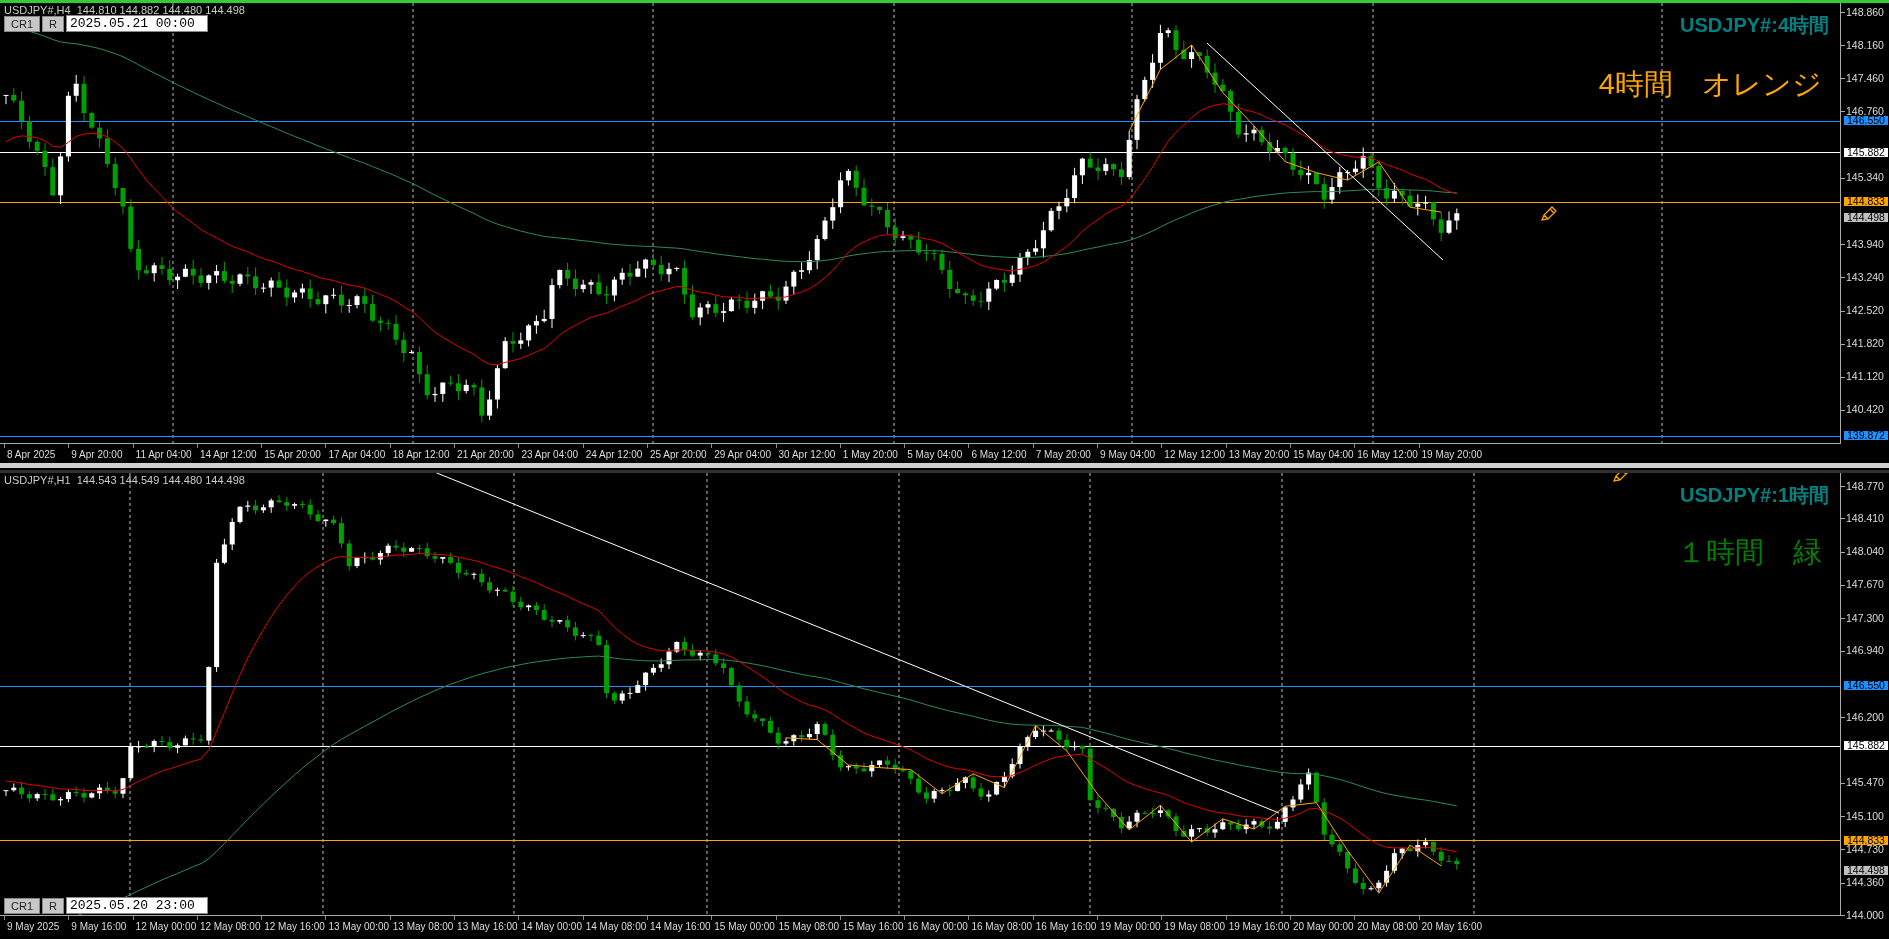  What do you see at coordinates (31, 455) in the screenshot?
I see `time-label: 8 Apr 2025` at bounding box center [31, 455].